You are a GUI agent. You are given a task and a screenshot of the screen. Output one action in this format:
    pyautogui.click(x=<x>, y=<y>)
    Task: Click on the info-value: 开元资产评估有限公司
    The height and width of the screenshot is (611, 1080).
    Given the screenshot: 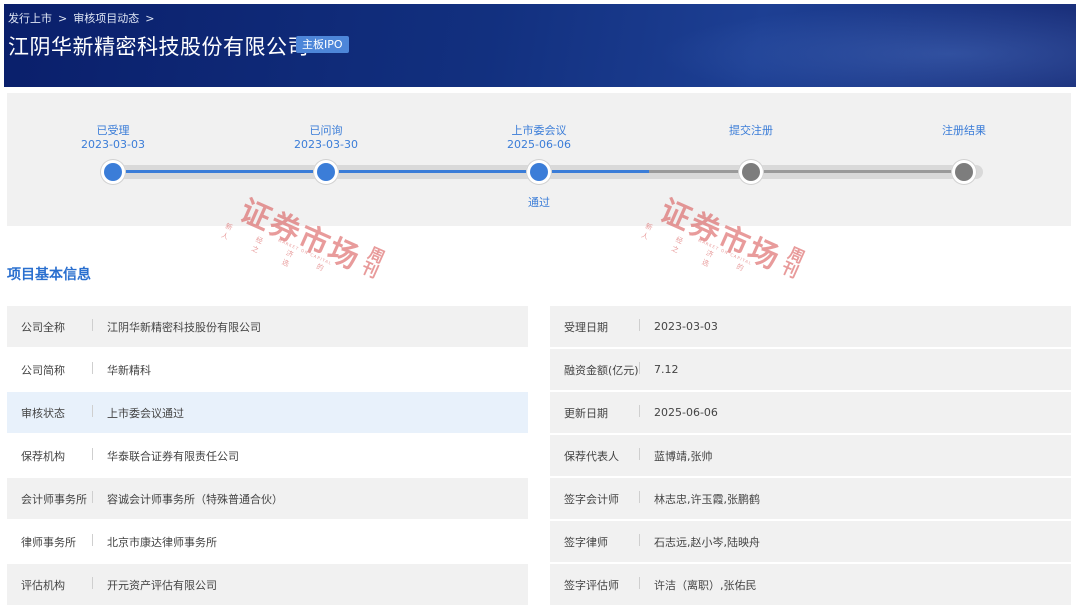 What is the action you would take?
    pyautogui.click(x=162, y=585)
    